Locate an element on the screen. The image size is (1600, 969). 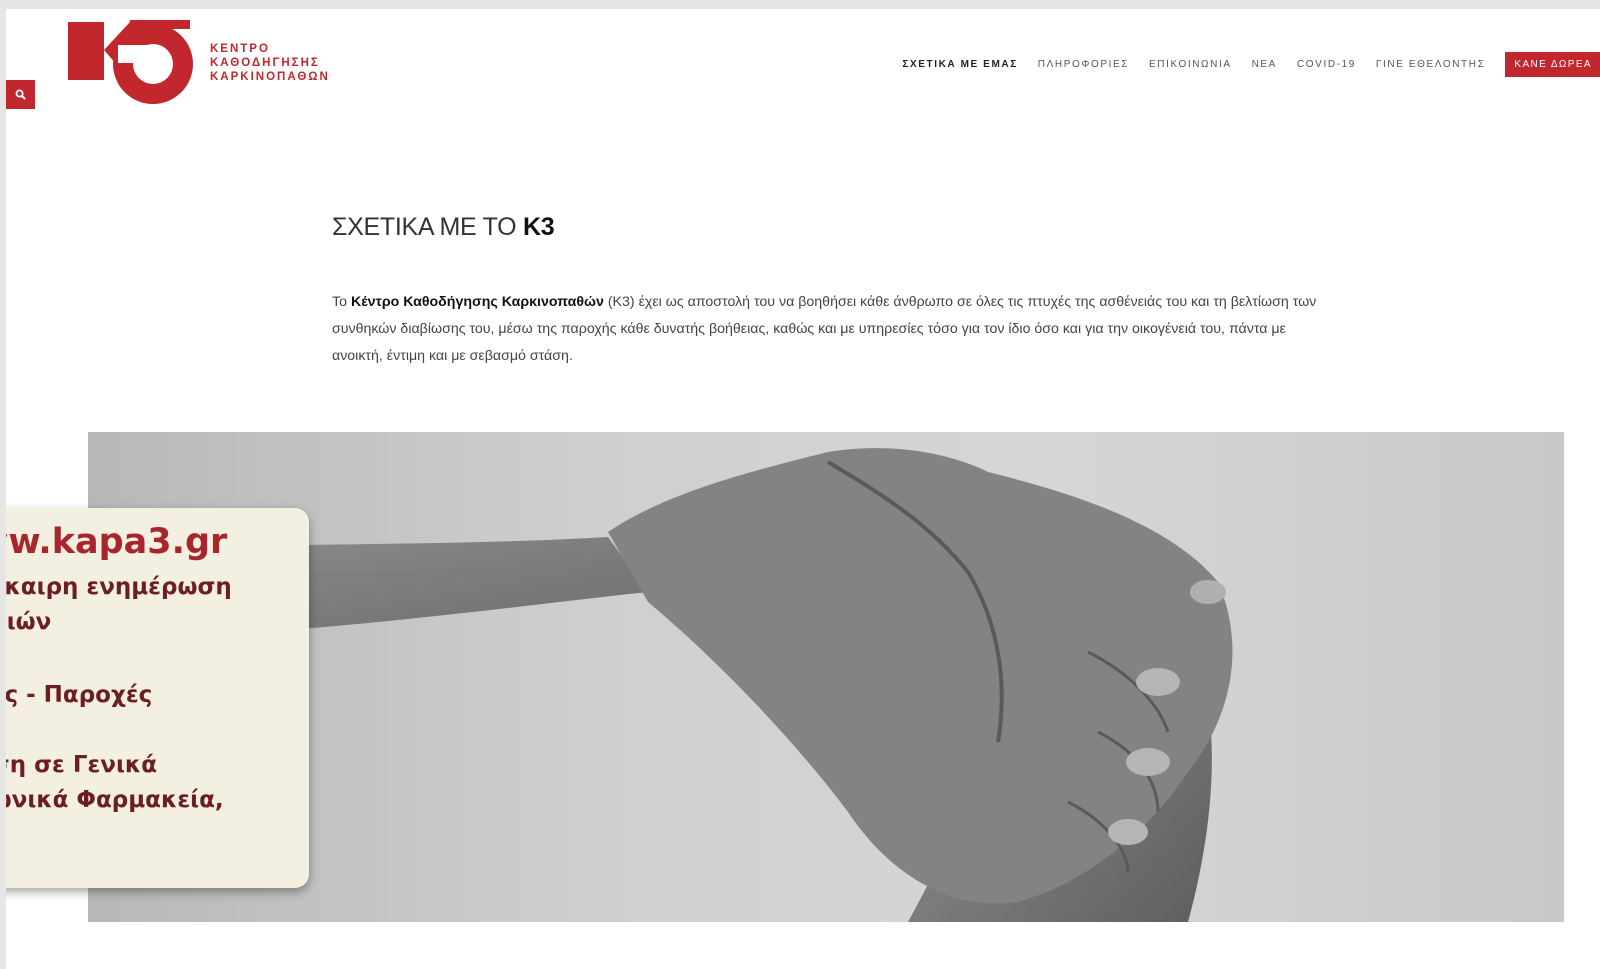
logo-line: ΚΑΘΟΔΗΓΗΣΗΣ is located at coordinates (265, 63).